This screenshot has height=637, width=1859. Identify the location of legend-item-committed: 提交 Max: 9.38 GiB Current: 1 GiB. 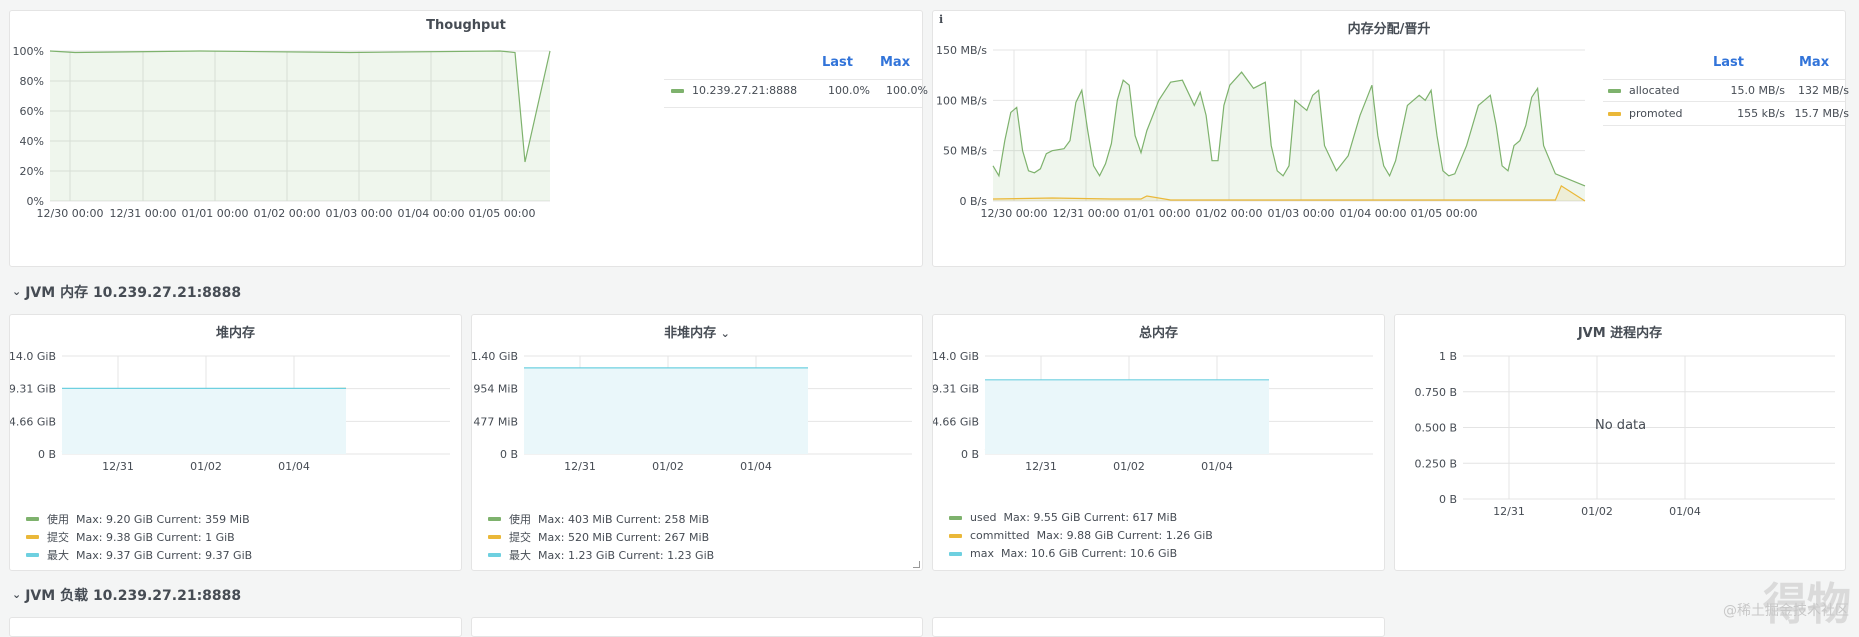
(130, 537).